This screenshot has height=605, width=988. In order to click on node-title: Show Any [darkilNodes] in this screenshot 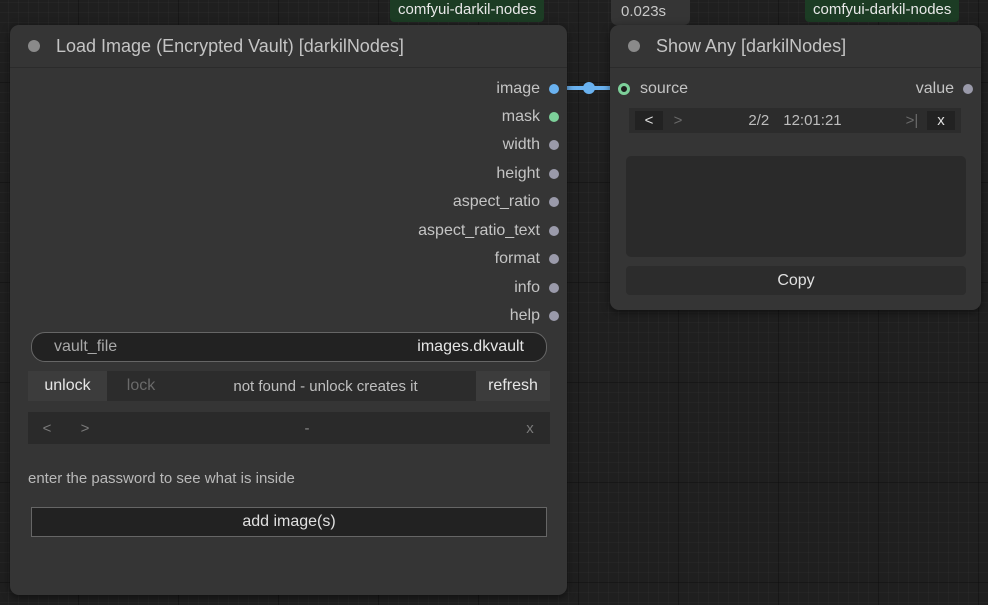, I will do `click(751, 45)`.